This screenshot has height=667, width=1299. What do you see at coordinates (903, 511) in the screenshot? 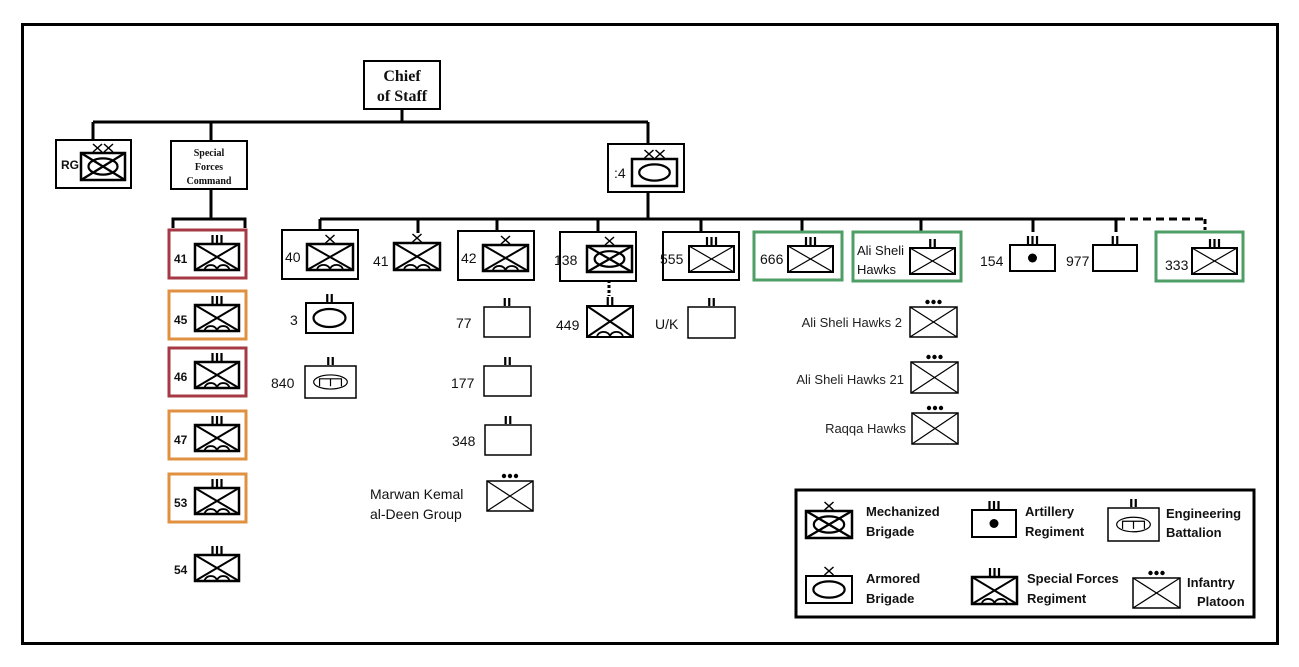
I see `legend-label-line1: Mechanized` at bounding box center [903, 511].